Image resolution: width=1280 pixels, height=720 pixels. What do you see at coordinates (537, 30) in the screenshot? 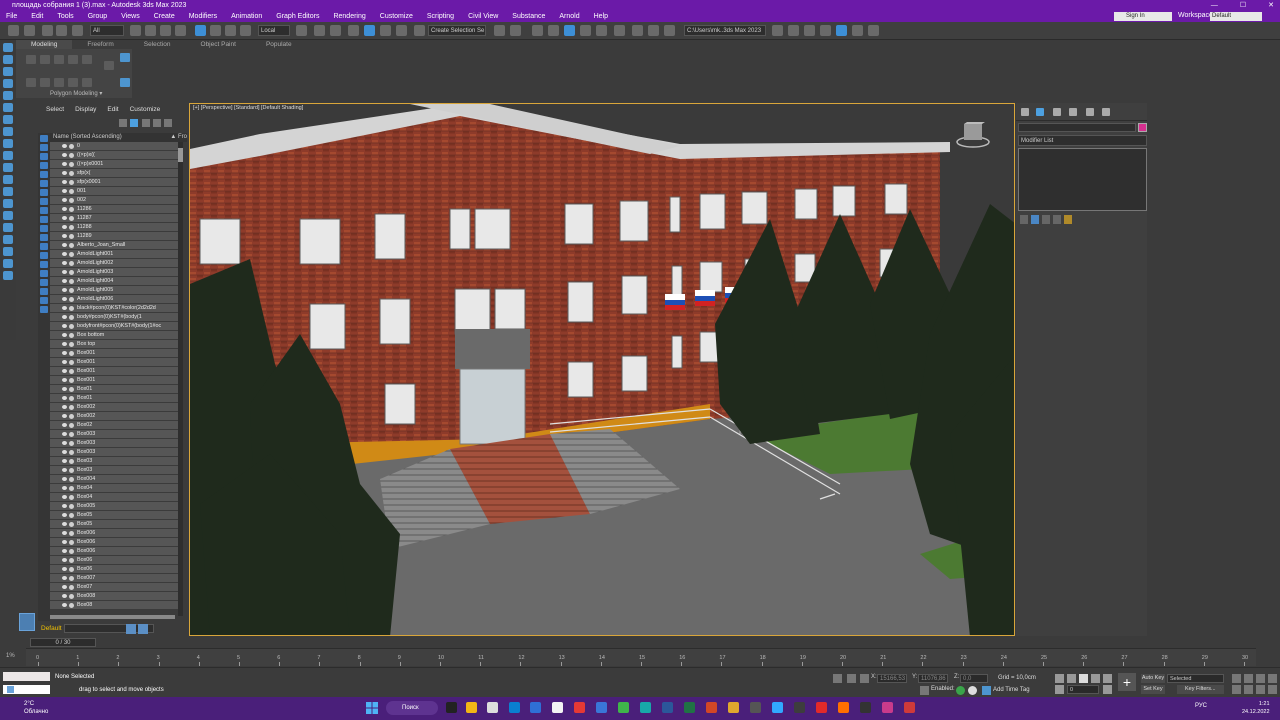
I see `toggle-scene-explorer-icon` at bounding box center [537, 30].